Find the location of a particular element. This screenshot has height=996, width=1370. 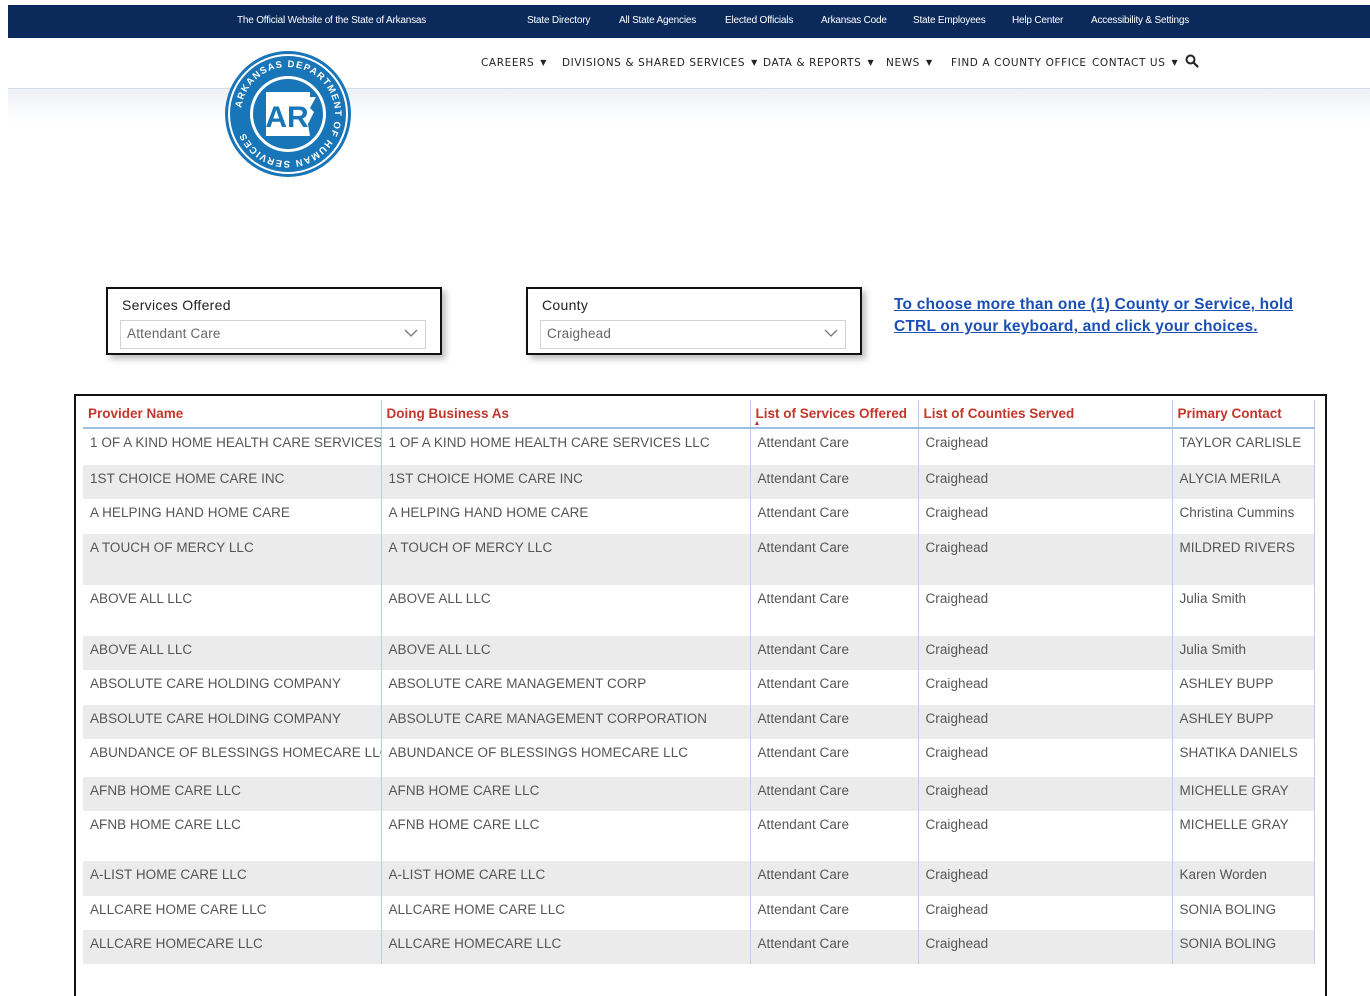

services-offered-filter: Services Offered Attendant Care is located at coordinates (274, 321).